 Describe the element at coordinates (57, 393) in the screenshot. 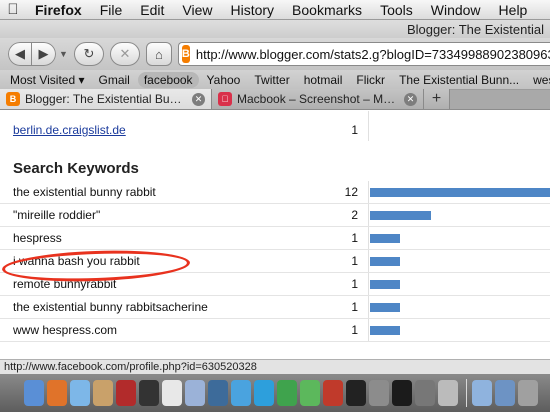

I see `firefox-icon` at that location.